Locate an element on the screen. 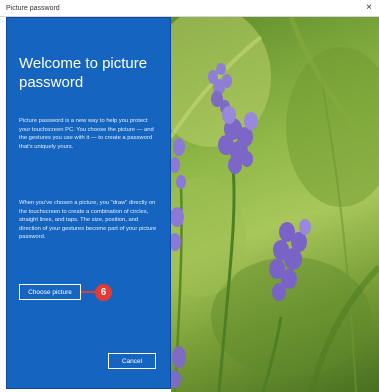  title-bar: Picture password × is located at coordinates (189, 8).